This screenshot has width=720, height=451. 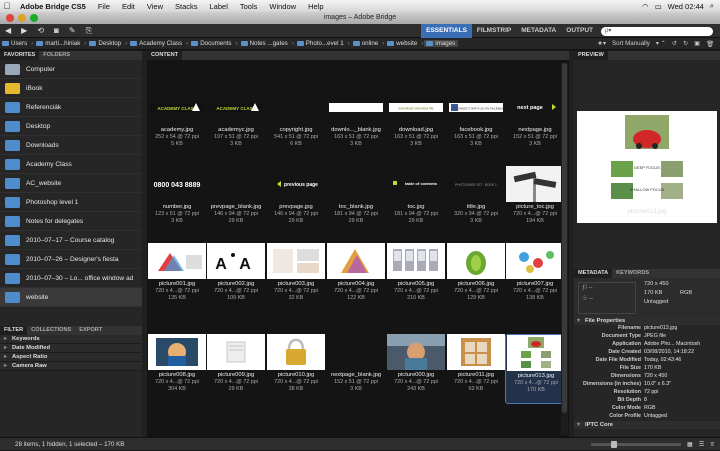 I want to click on app-menu: Adobe Bridge CS5, so click(x=53, y=6).